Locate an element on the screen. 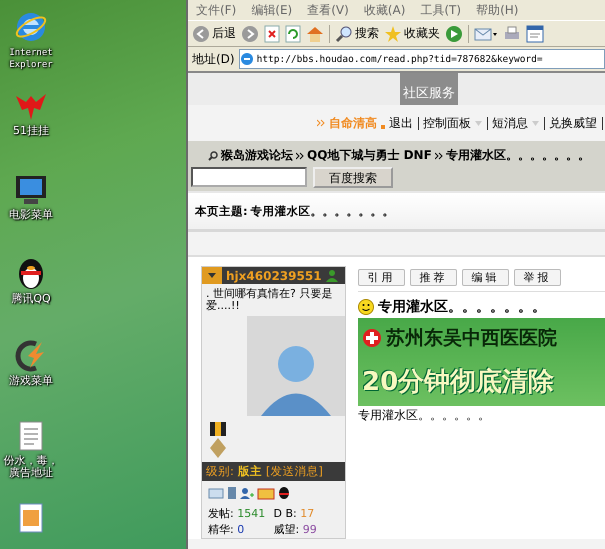 Image resolution: width=605 pixels, height=549 pixels. address-label: 地址(D) is located at coordinates (213, 59).